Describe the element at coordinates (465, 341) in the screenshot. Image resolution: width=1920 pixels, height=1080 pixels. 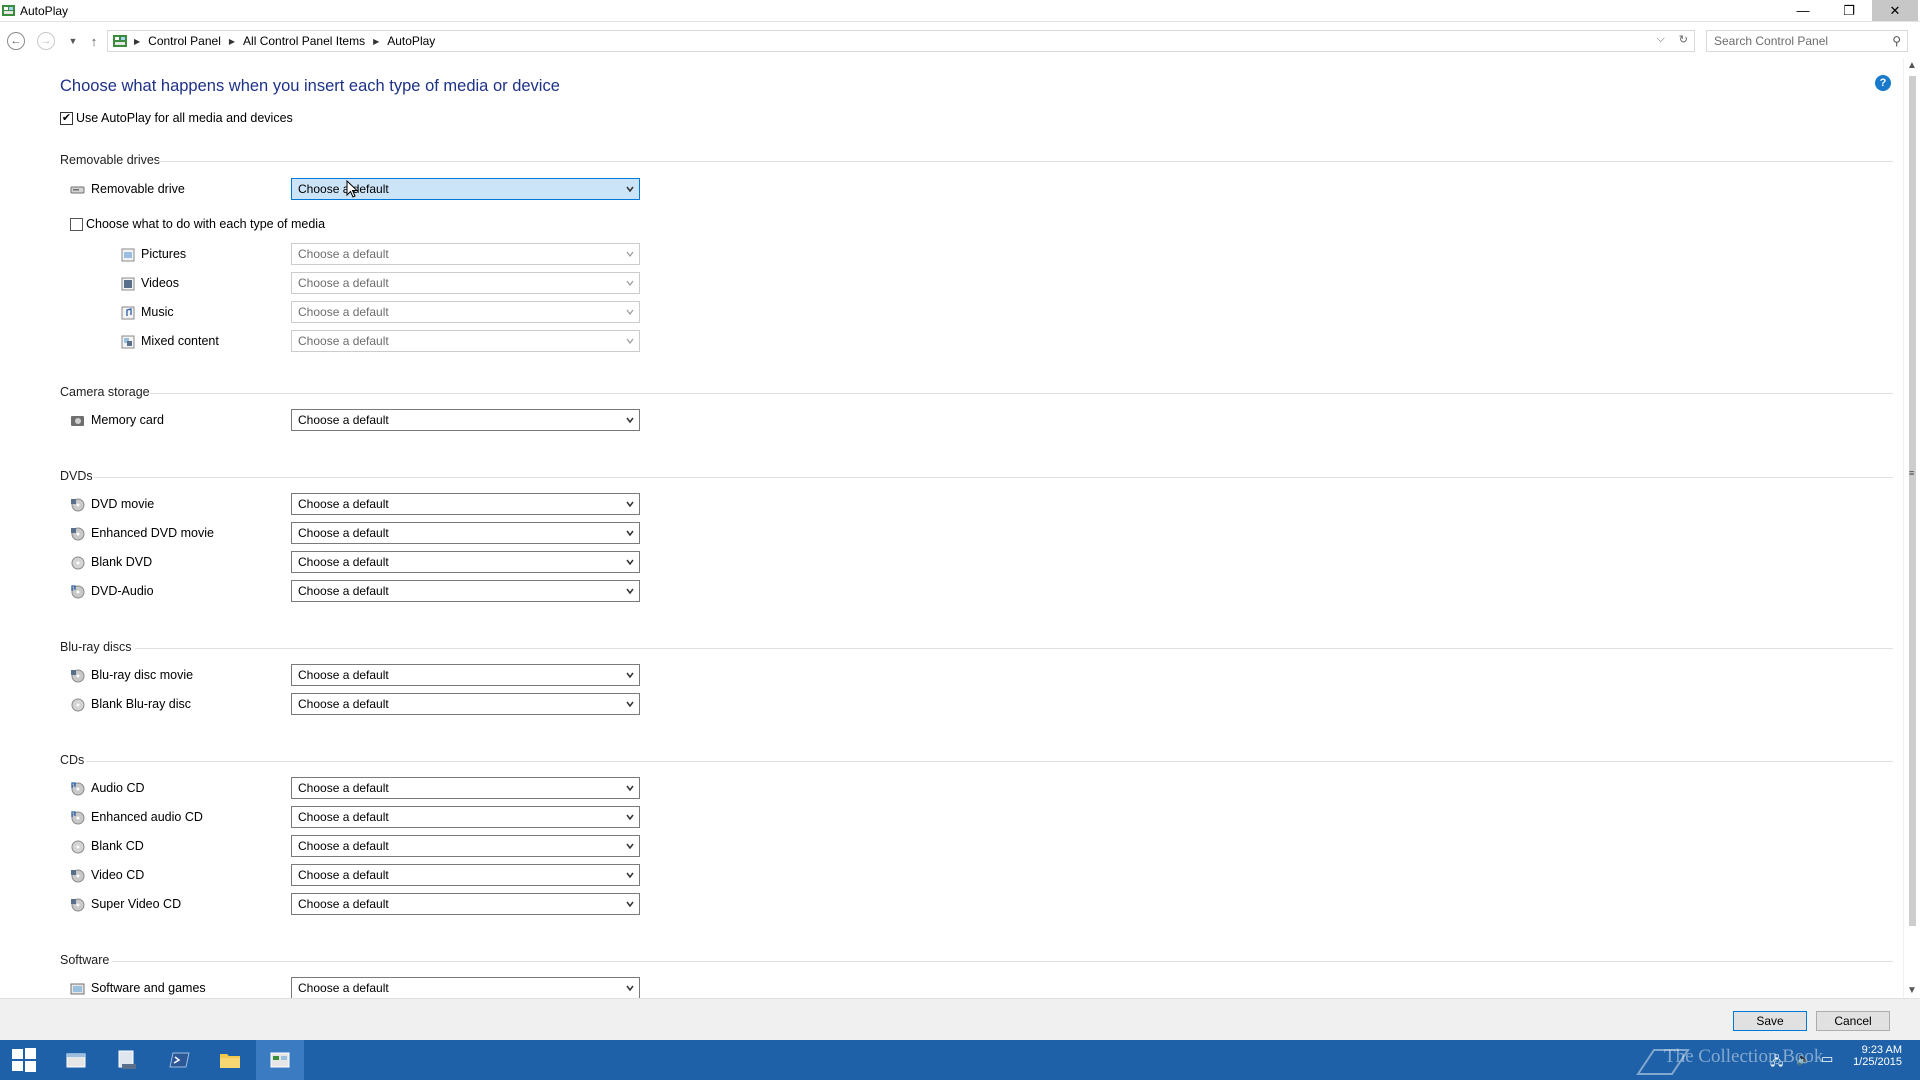
I see `mixed-content-dropdown: Choose a default` at that location.